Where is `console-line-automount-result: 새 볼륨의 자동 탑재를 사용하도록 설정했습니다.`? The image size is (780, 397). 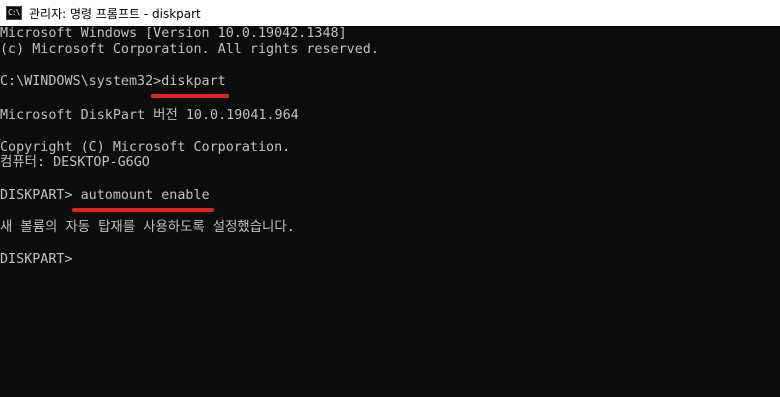 console-line-automount-result: 새 볼륨의 자동 탑재를 사용하도록 설정했습니다. is located at coordinates (147, 227).